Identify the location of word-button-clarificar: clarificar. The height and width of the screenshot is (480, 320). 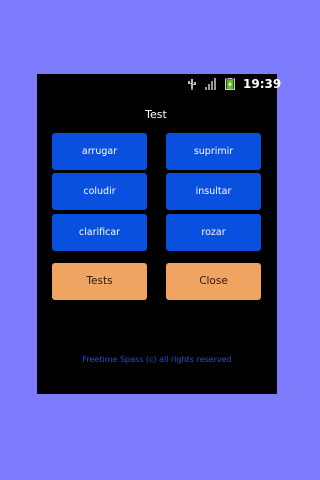
(99, 232).